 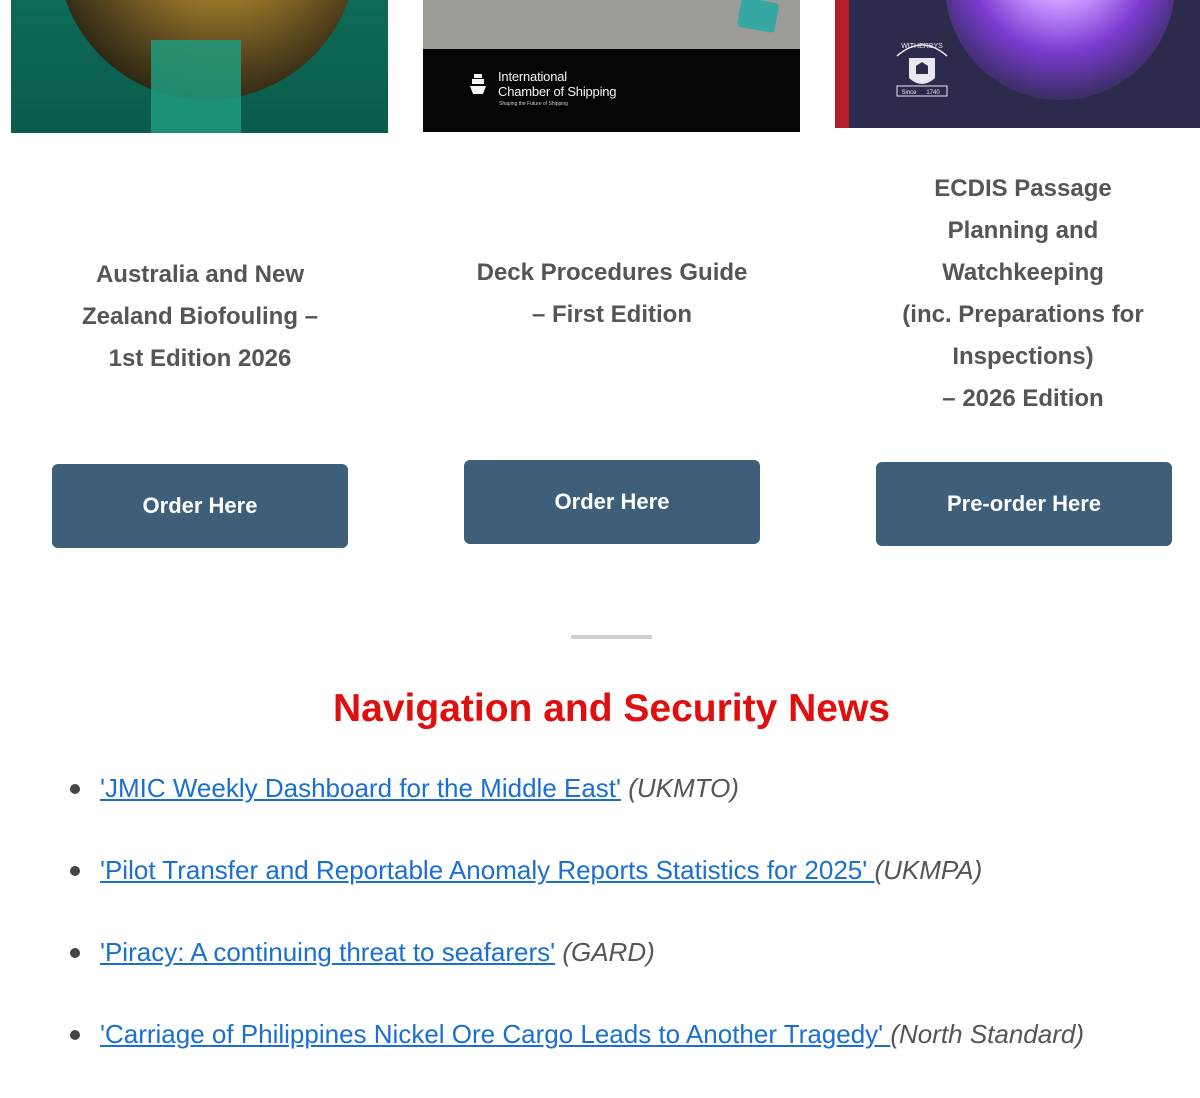 What do you see at coordinates (557, 91) in the screenshot?
I see `publisher-line-2: Chamber of Shipping` at bounding box center [557, 91].